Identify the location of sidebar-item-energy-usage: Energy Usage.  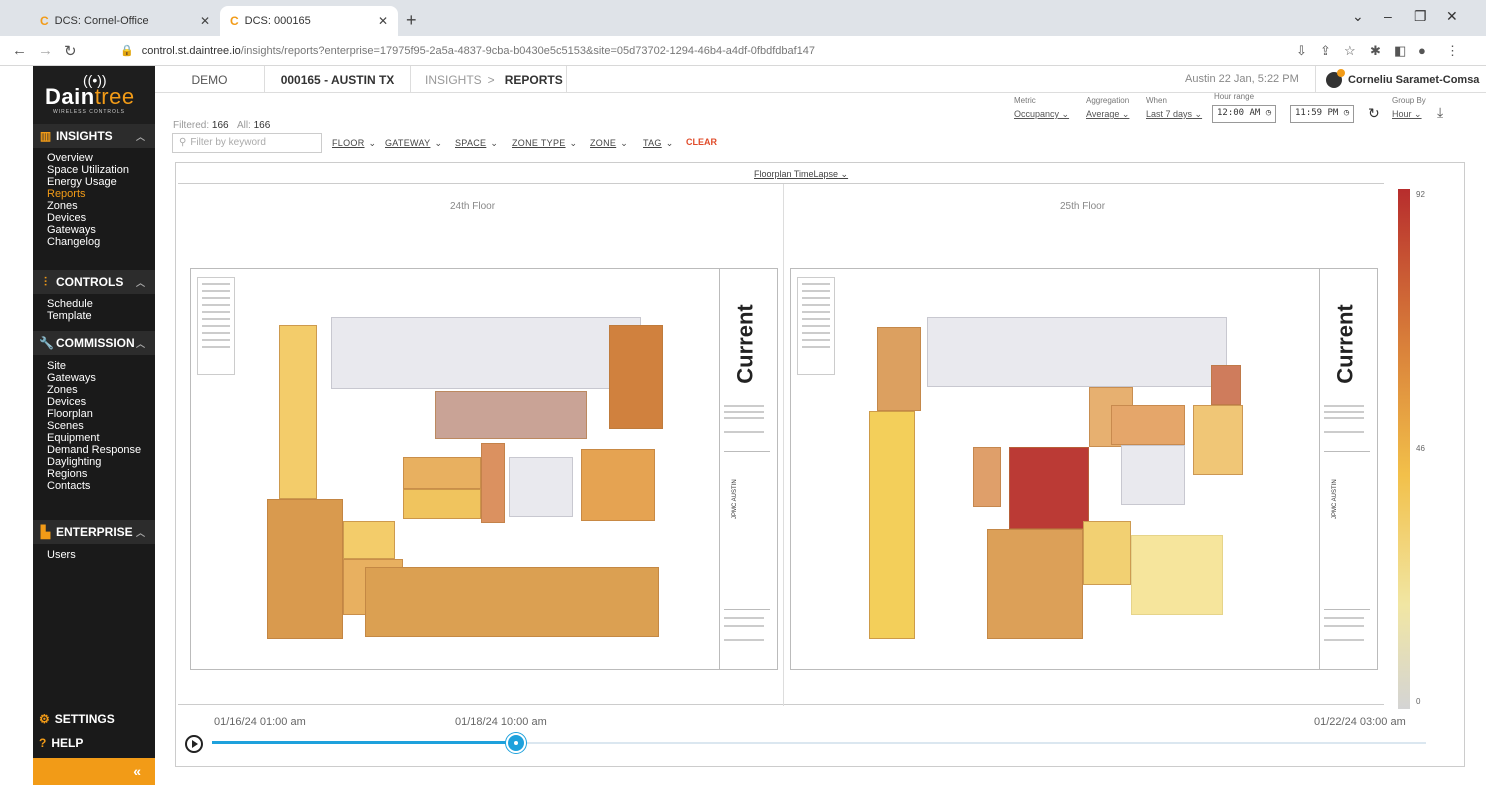
(82, 182).